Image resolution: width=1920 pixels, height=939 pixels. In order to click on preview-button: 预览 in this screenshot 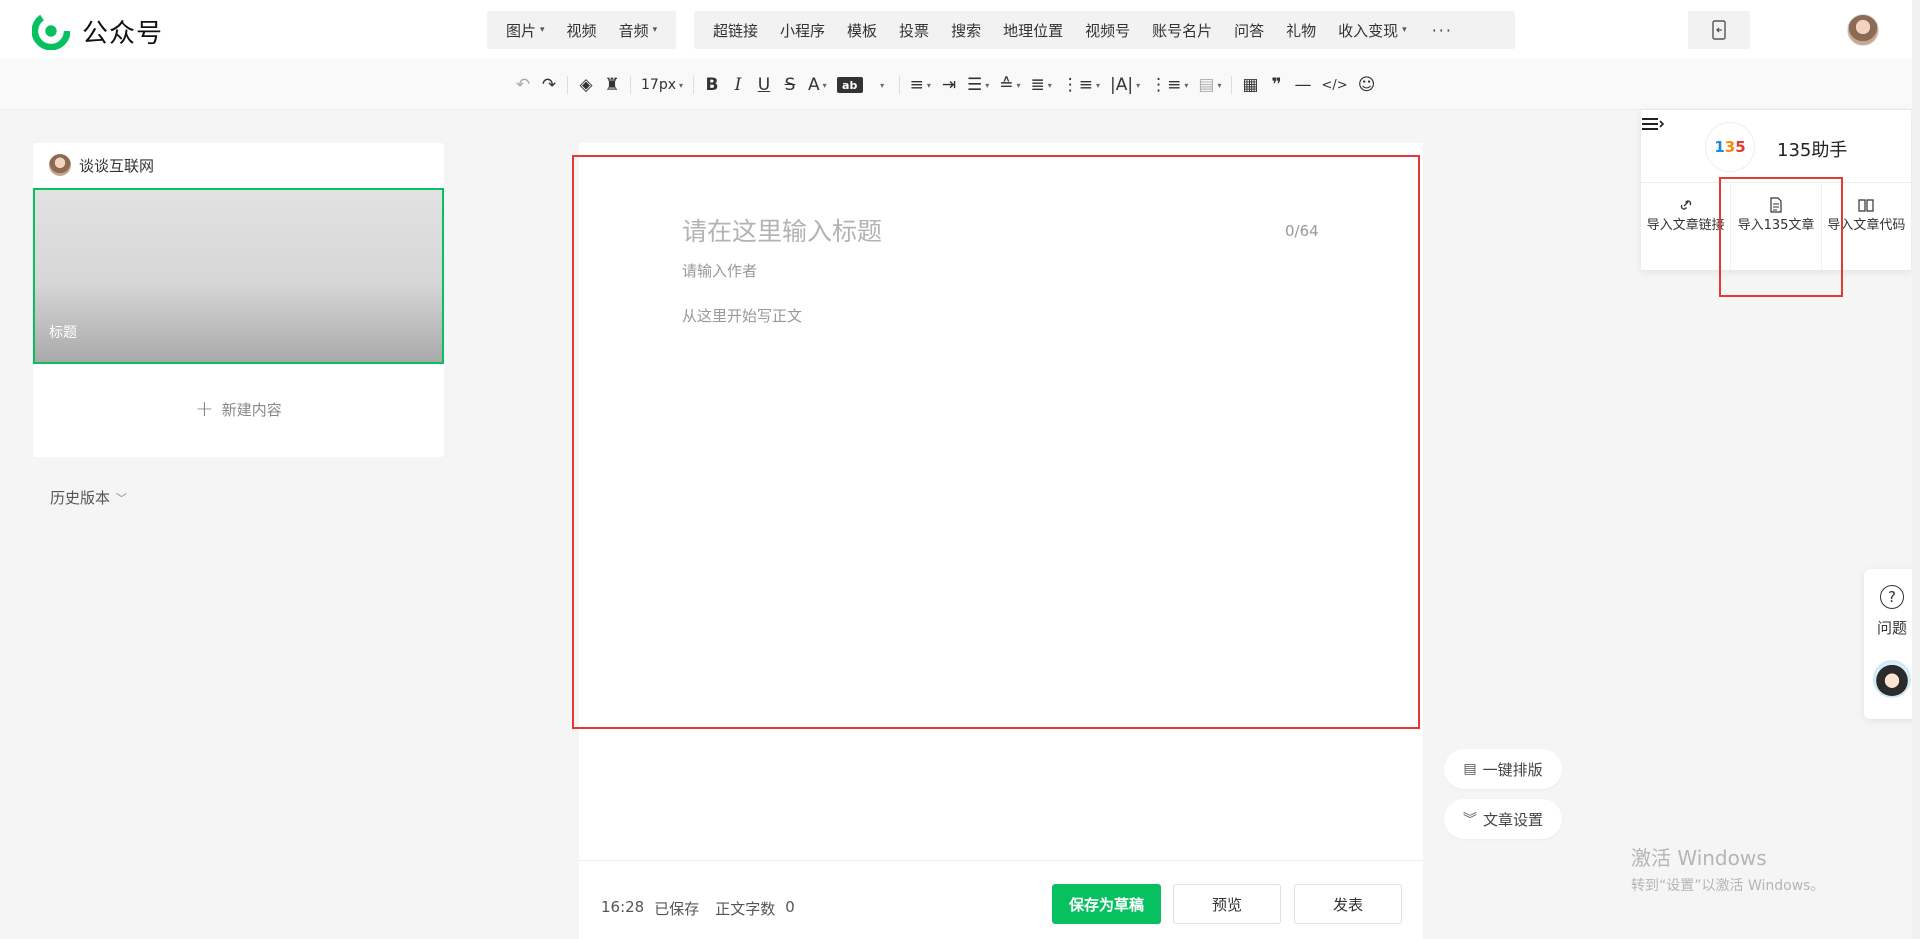, I will do `click(1227, 904)`.